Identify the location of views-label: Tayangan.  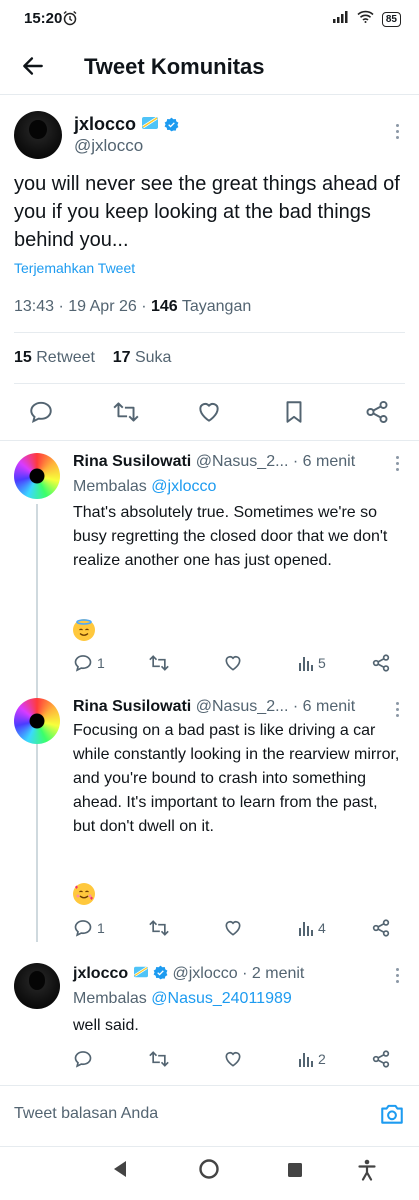
(216, 306).